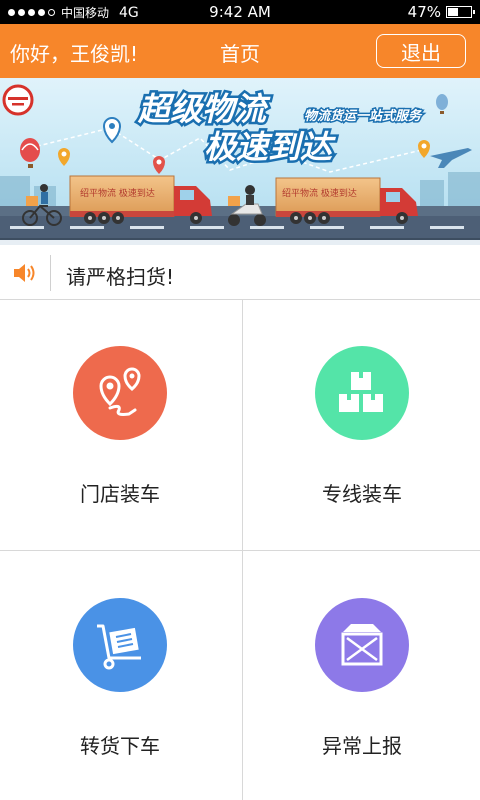 This screenshot has width=480, height=800. What do you see at coordinates (421, 51) in the screenshot?
I see `logout-button: 退出` at bounding box center [421, 51].